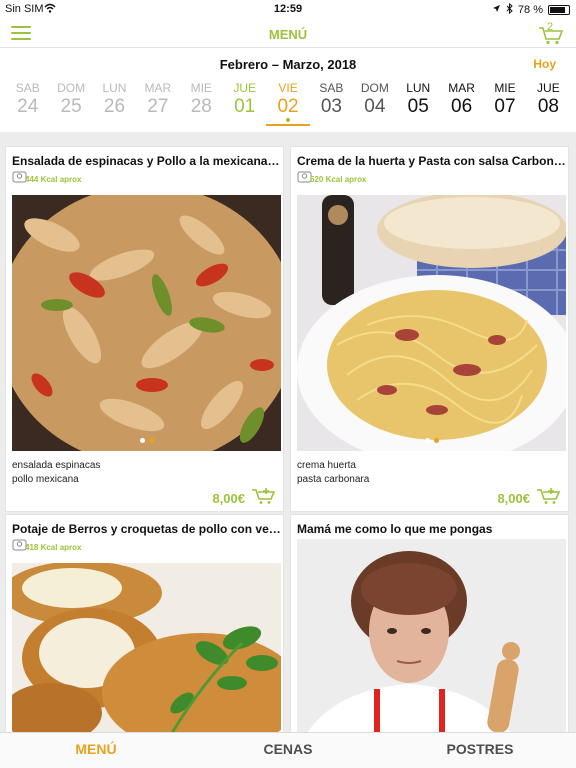  I want to click on tab-postres: POSTRES, so click(480, 750).